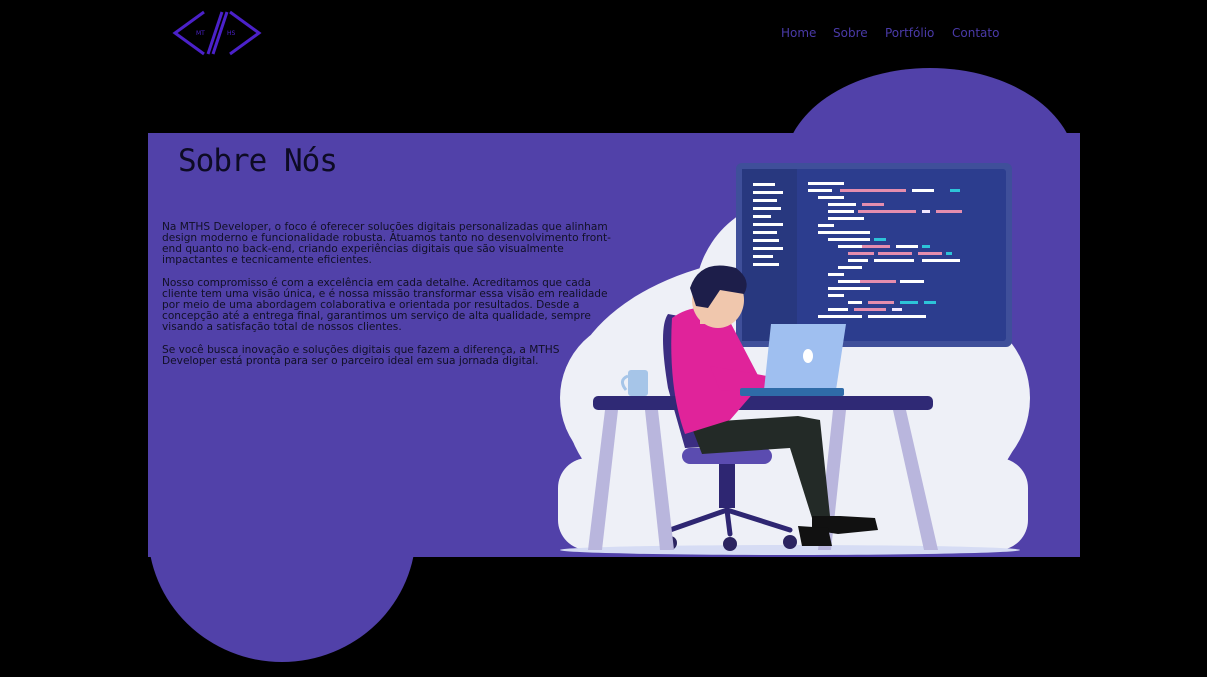 Image resolution: width=1207 pixels, height=677 pixels. I want to click on about-title: Sobre Nós, so click(258, 161).